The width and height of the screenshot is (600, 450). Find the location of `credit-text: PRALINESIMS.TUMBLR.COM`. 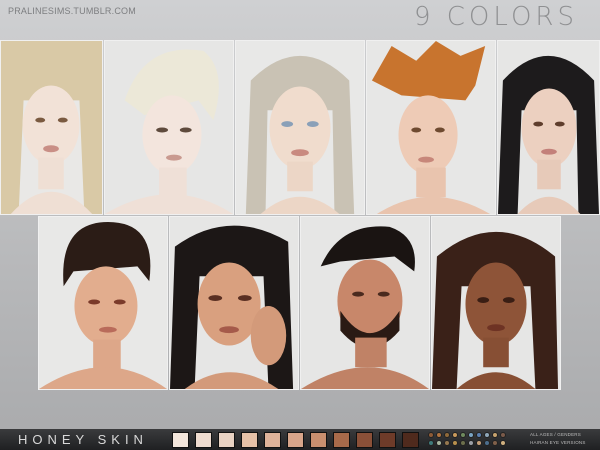

credit-text: PRALINESIMS.TUMBLR.COM is located at coordinates (72, 11).